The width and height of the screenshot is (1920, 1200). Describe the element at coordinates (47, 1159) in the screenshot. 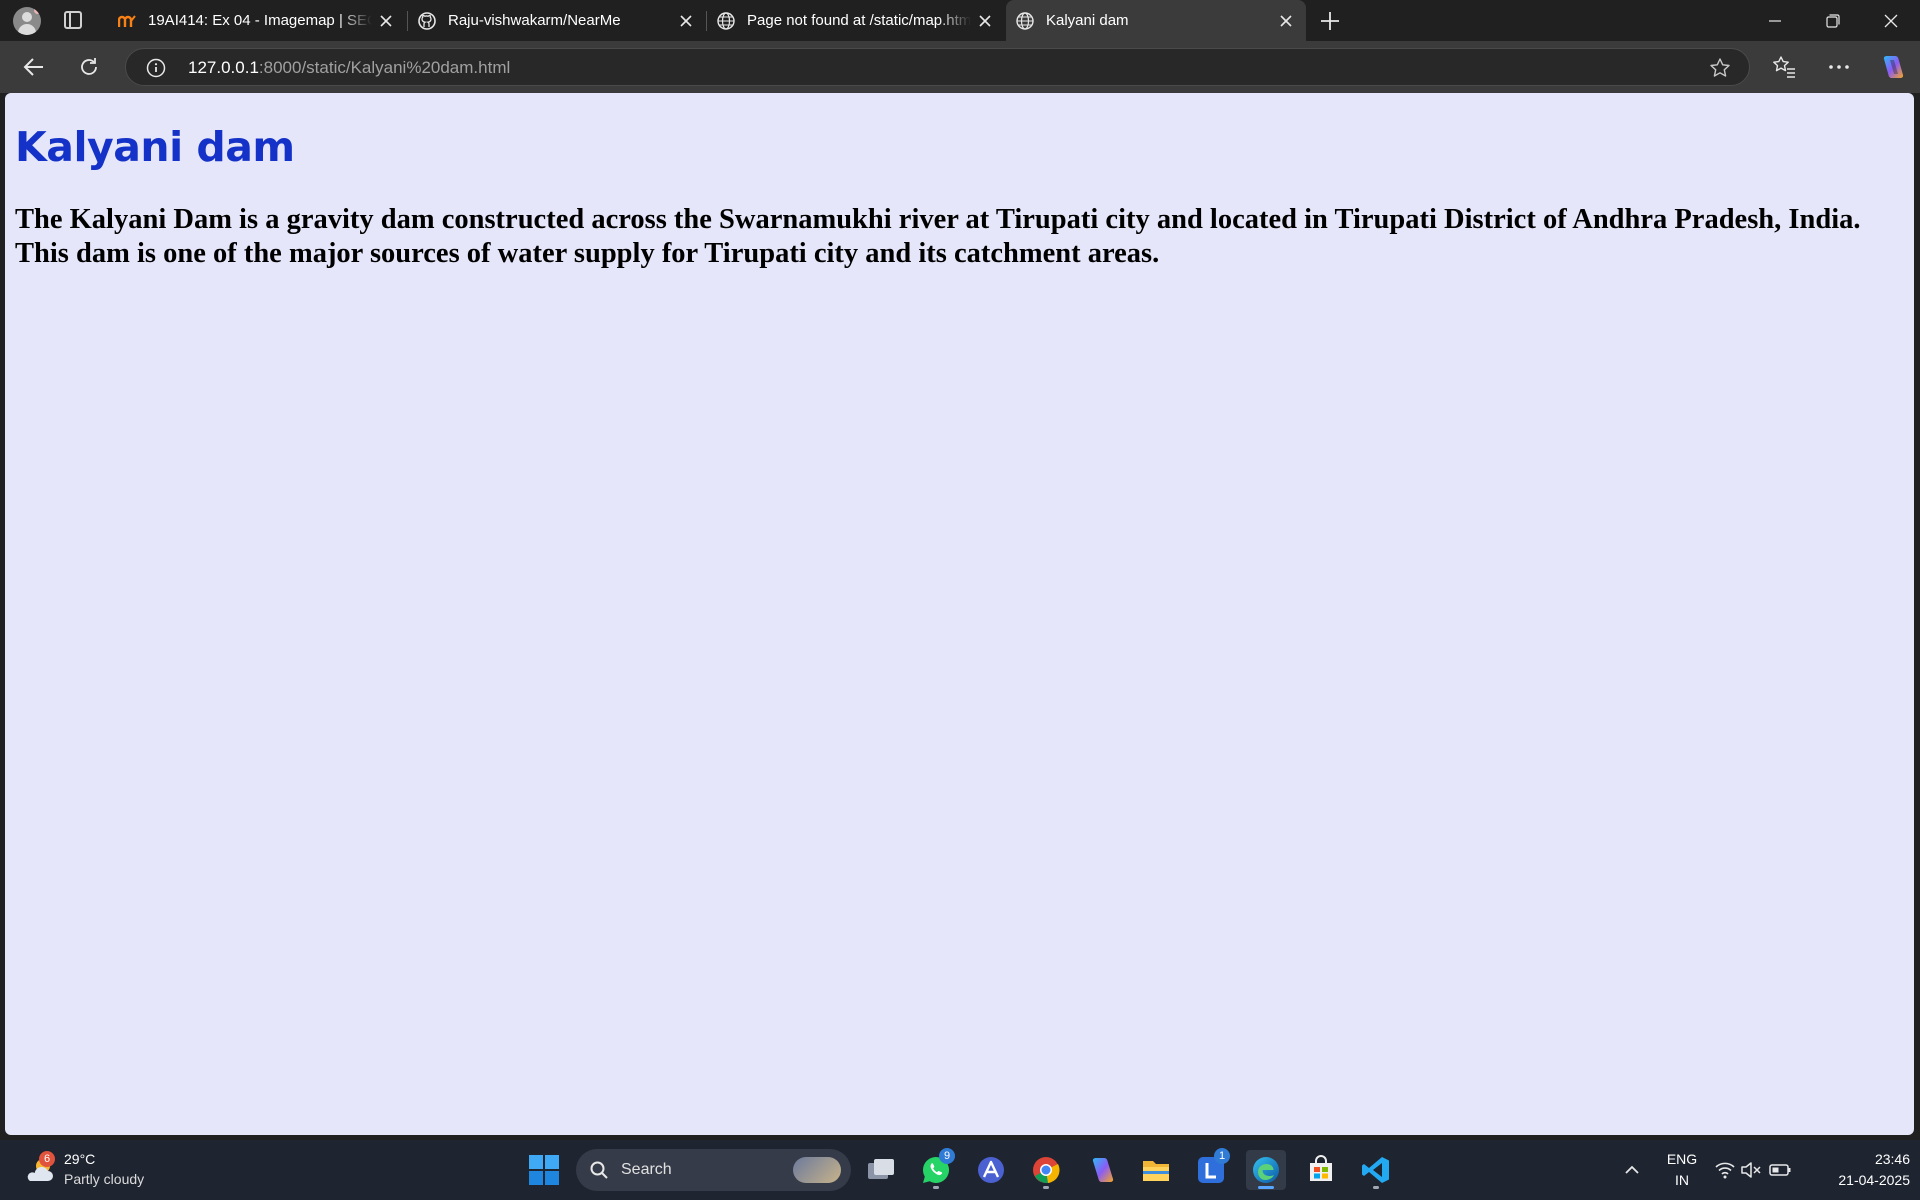

I see `weather-badge: 6` at that location.